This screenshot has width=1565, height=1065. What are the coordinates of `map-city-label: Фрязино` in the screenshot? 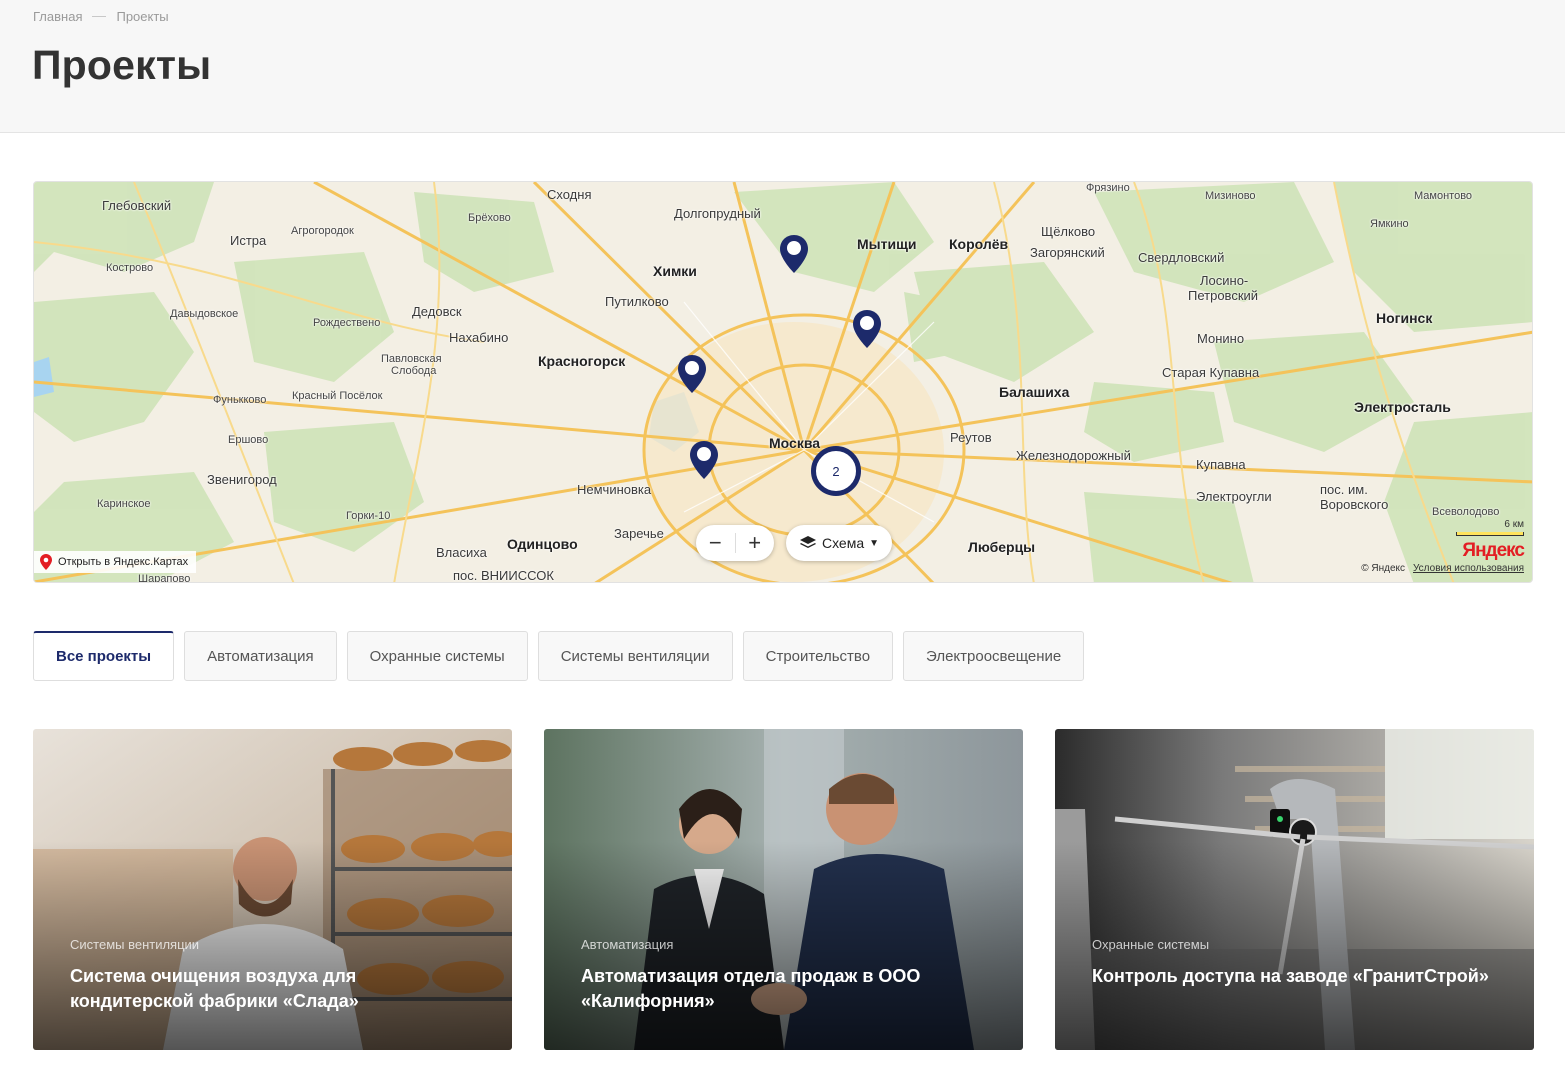 It's located at (1108, 188).